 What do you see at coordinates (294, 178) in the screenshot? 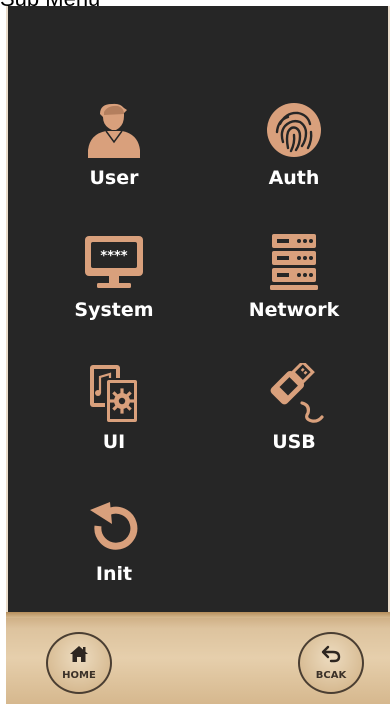
I see `menu-item-label: Auth` at bounding box center [294, 178].